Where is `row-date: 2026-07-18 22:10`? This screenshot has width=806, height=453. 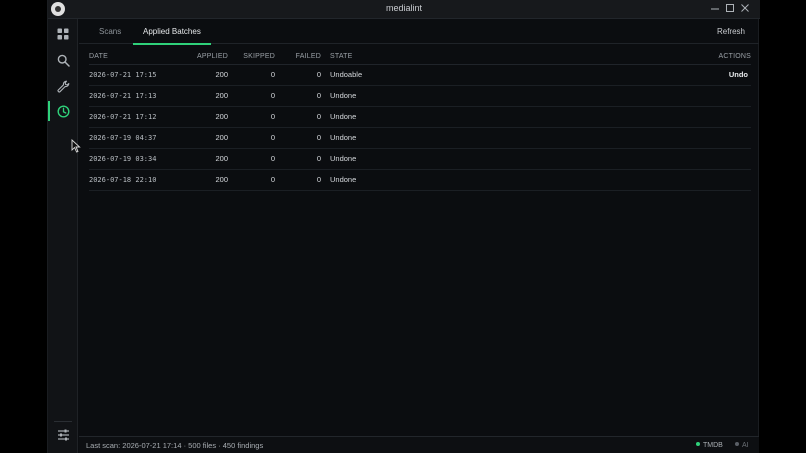
row-date: 2026-07-18 22:10 is located at coordinates (123, 180).